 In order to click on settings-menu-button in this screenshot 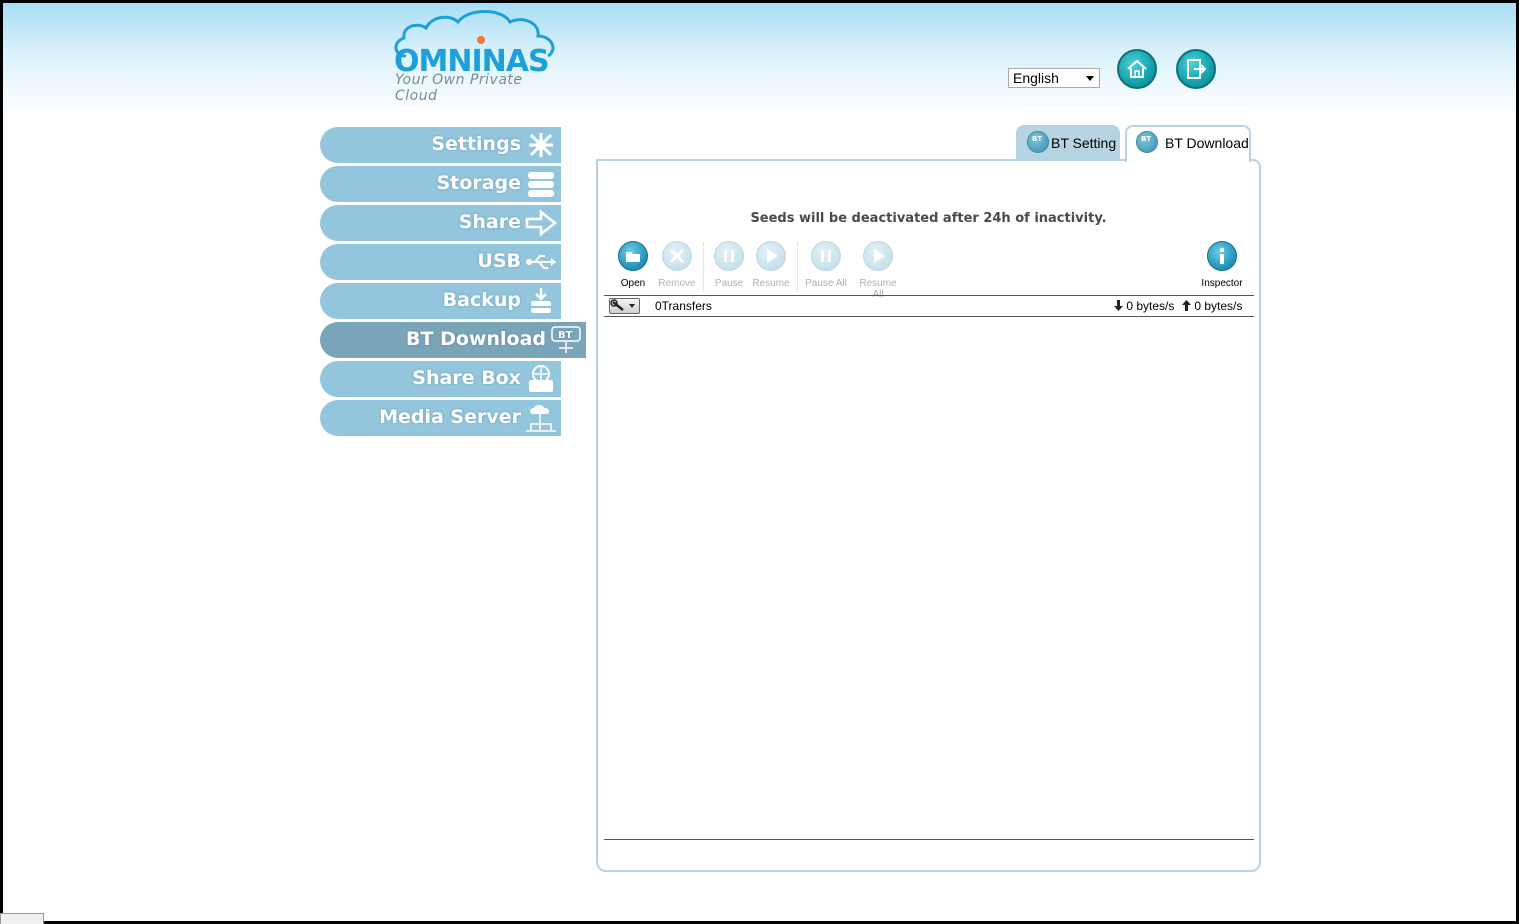, I will do `click(624, 306)`.